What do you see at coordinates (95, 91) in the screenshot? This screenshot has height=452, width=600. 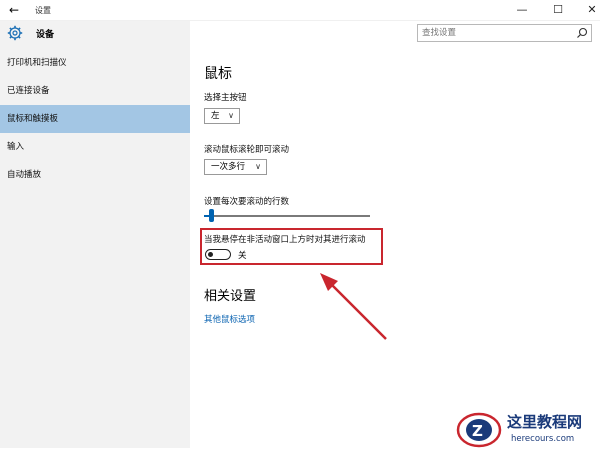 I see `sidebar-item-connected-devices: 已连接设备` at bounding box center [95, 91].